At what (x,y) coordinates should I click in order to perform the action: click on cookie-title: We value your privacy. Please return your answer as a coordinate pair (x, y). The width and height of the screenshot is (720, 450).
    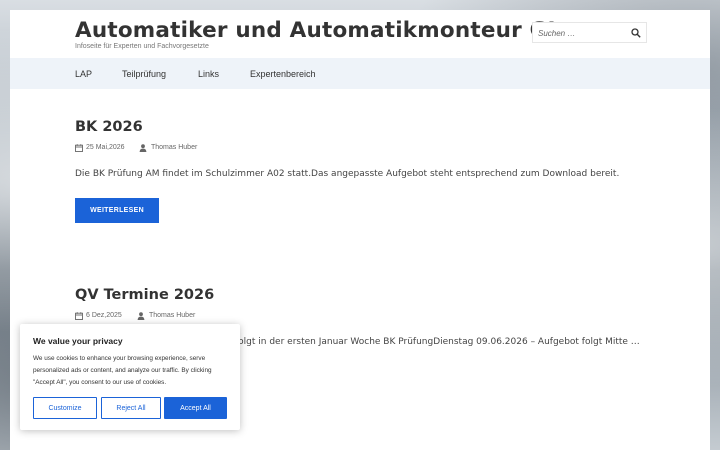
    Looking at the image, I should click on (78, 341).